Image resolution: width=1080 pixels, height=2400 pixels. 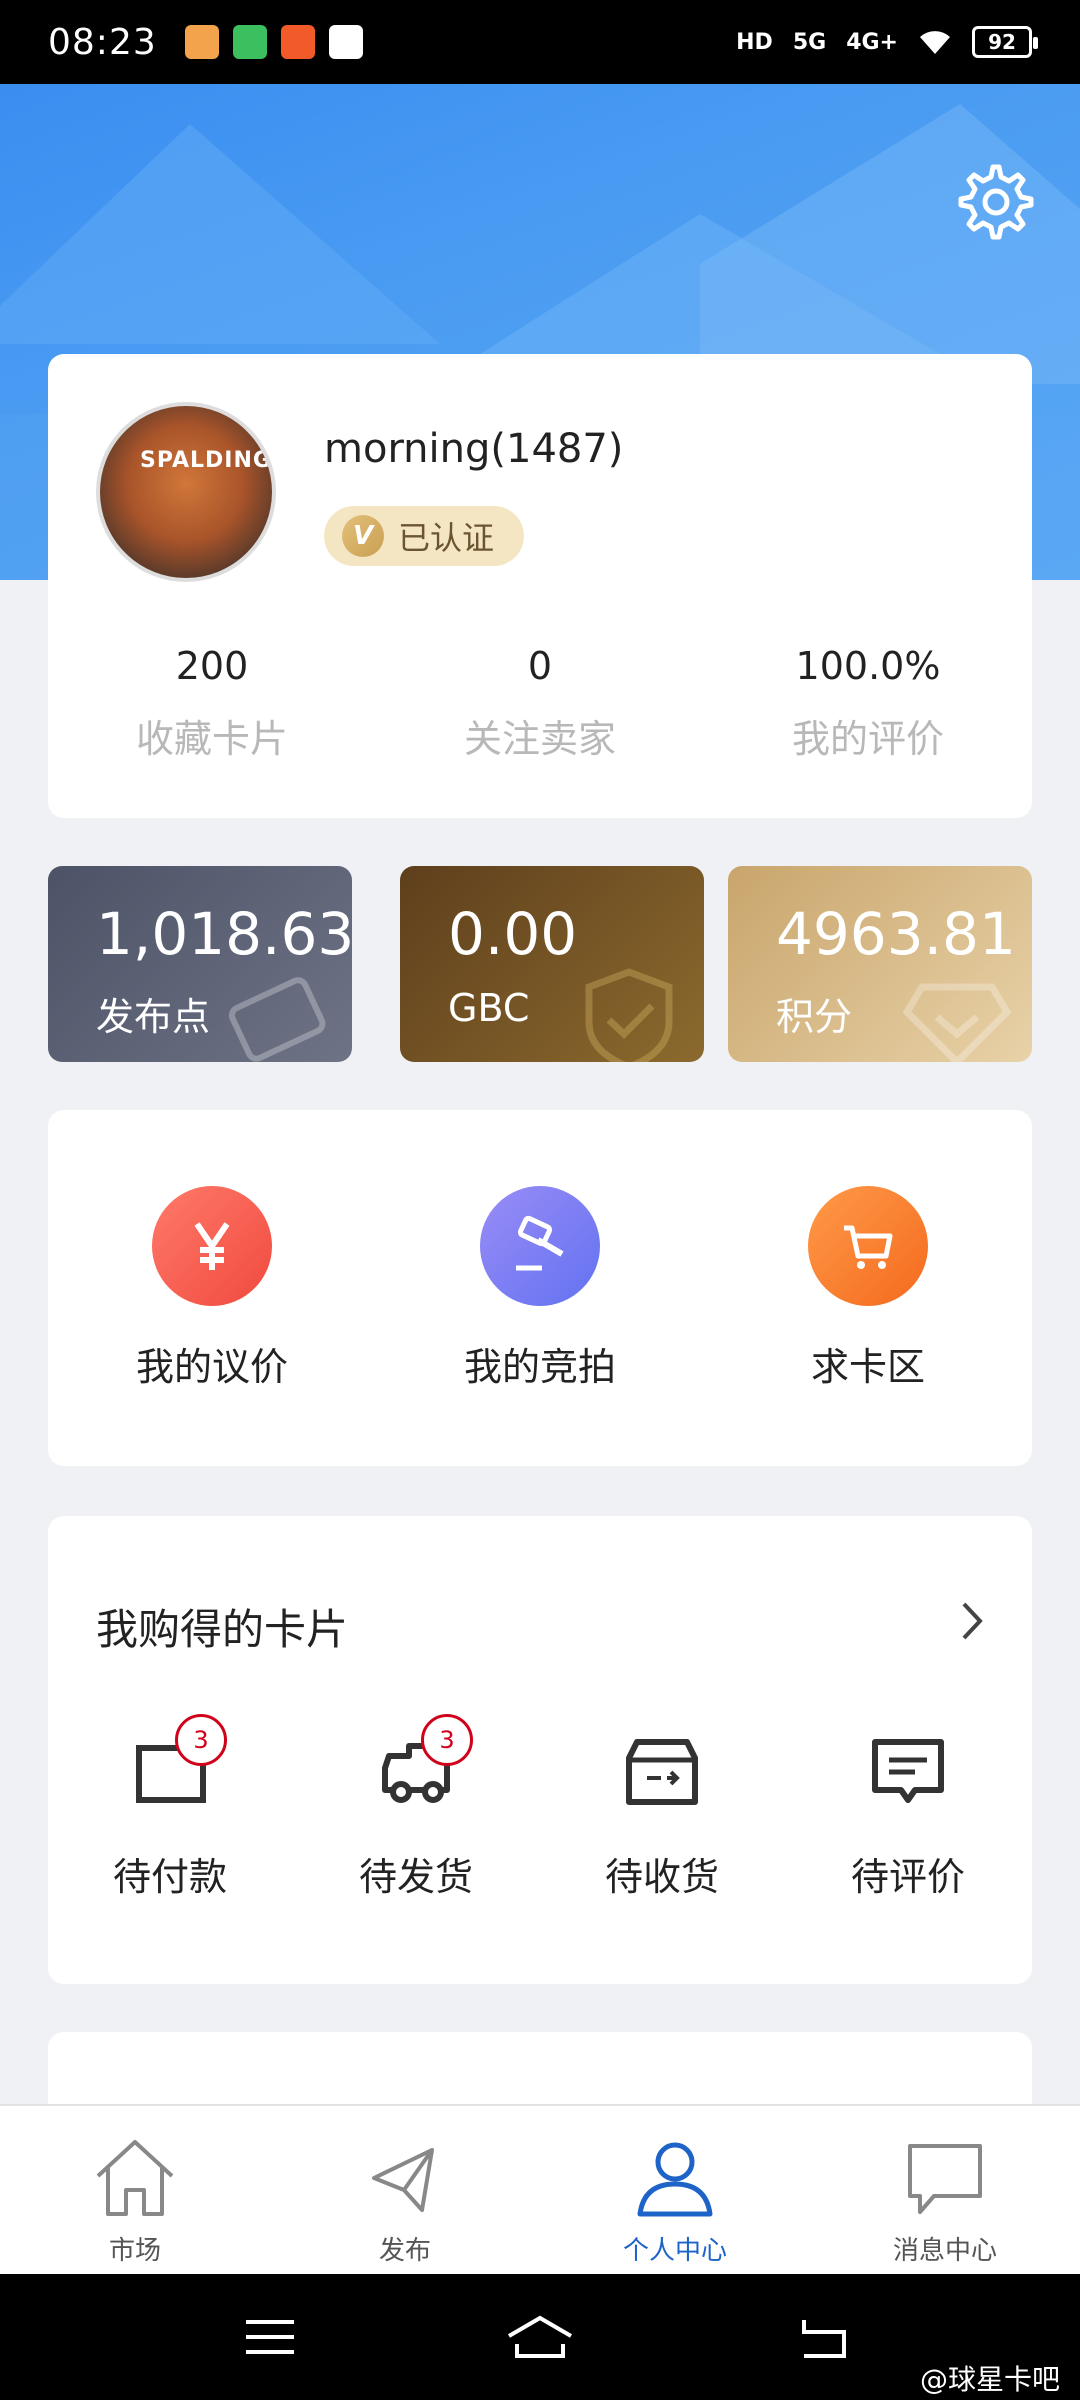 What do you see at coordinates (539, 739) in the screenshot?
I see `stat-label: 关注卖家` at bounding box center [539, 739].